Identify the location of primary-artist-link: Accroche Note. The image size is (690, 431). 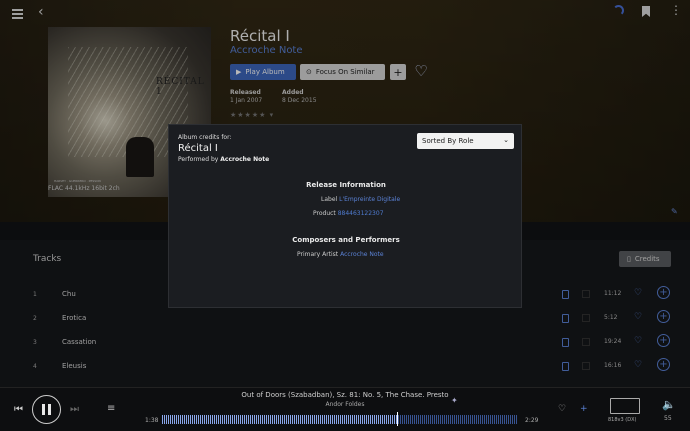
(362, 254).